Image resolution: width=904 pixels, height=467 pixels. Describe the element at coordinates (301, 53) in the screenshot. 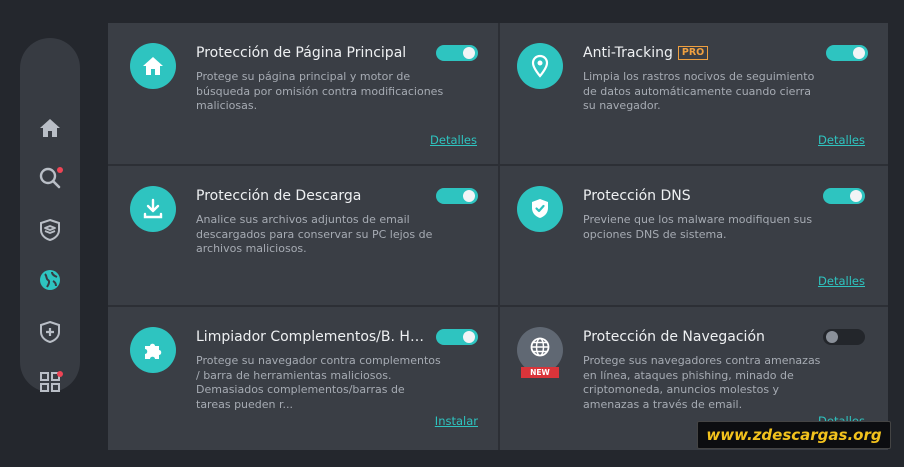

I see `card-title: Protección de Página Principal` at that location.